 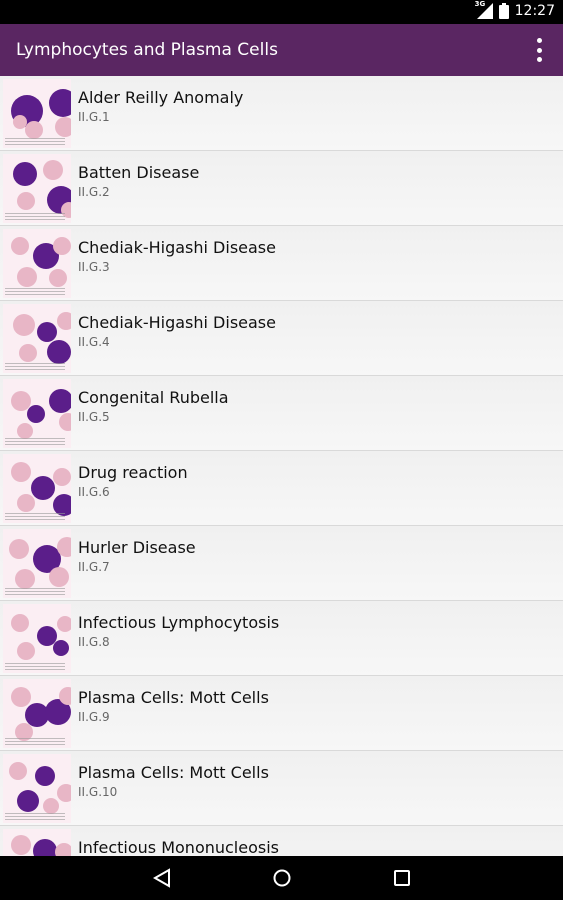 What do you see at coordinates (503, 11) in the screenshot?
I see `battery-icon` at bounding box center [503, 11].